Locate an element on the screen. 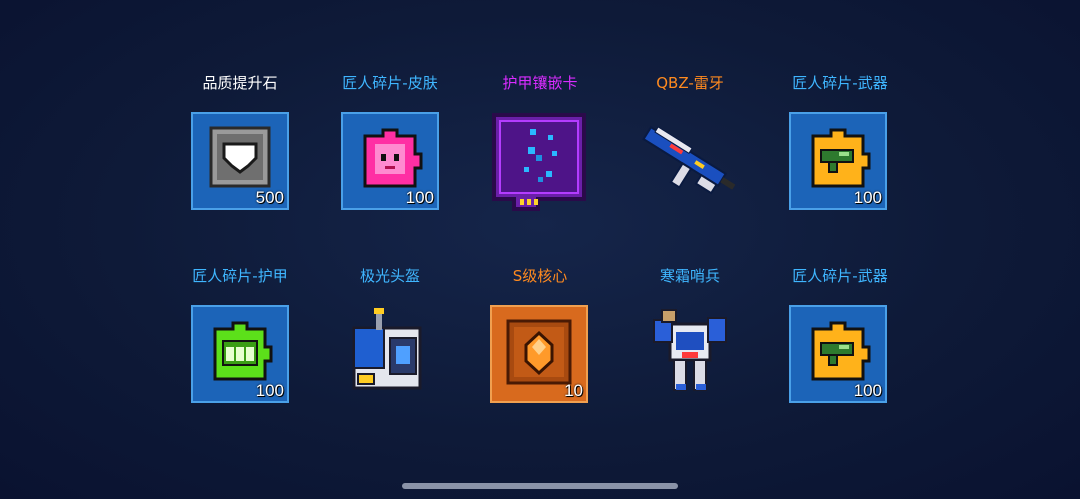 The width and height of the screenshot is (1080, 499). reward-item: 极光头盔 is located at coordinates (390, 336).